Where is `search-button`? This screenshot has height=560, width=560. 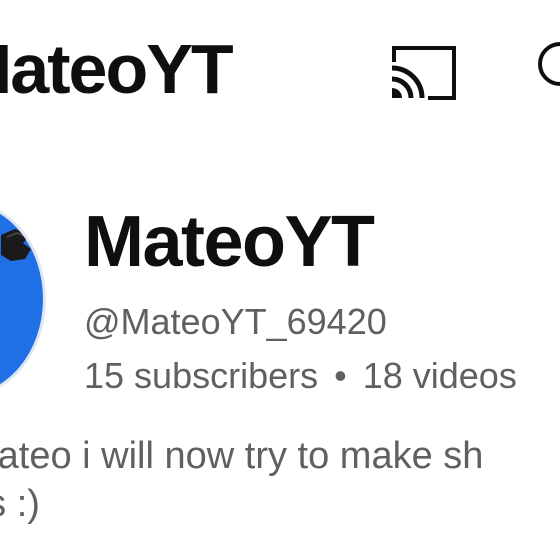
search-button is located at coordinates (545, 68).